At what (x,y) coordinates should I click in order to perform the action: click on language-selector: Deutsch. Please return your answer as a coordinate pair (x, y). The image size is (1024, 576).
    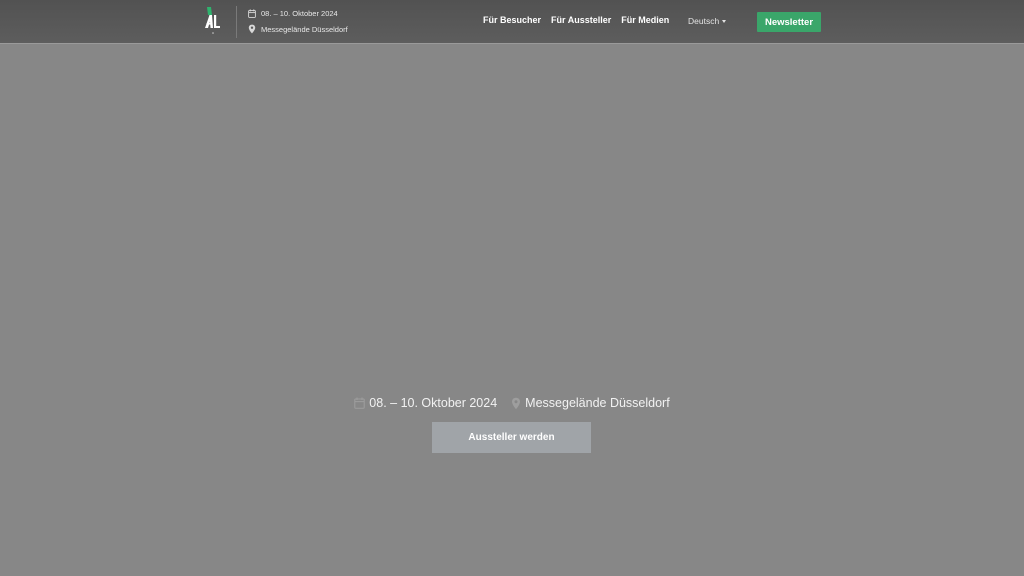
    Looking at the image, I should click on (707, 21).